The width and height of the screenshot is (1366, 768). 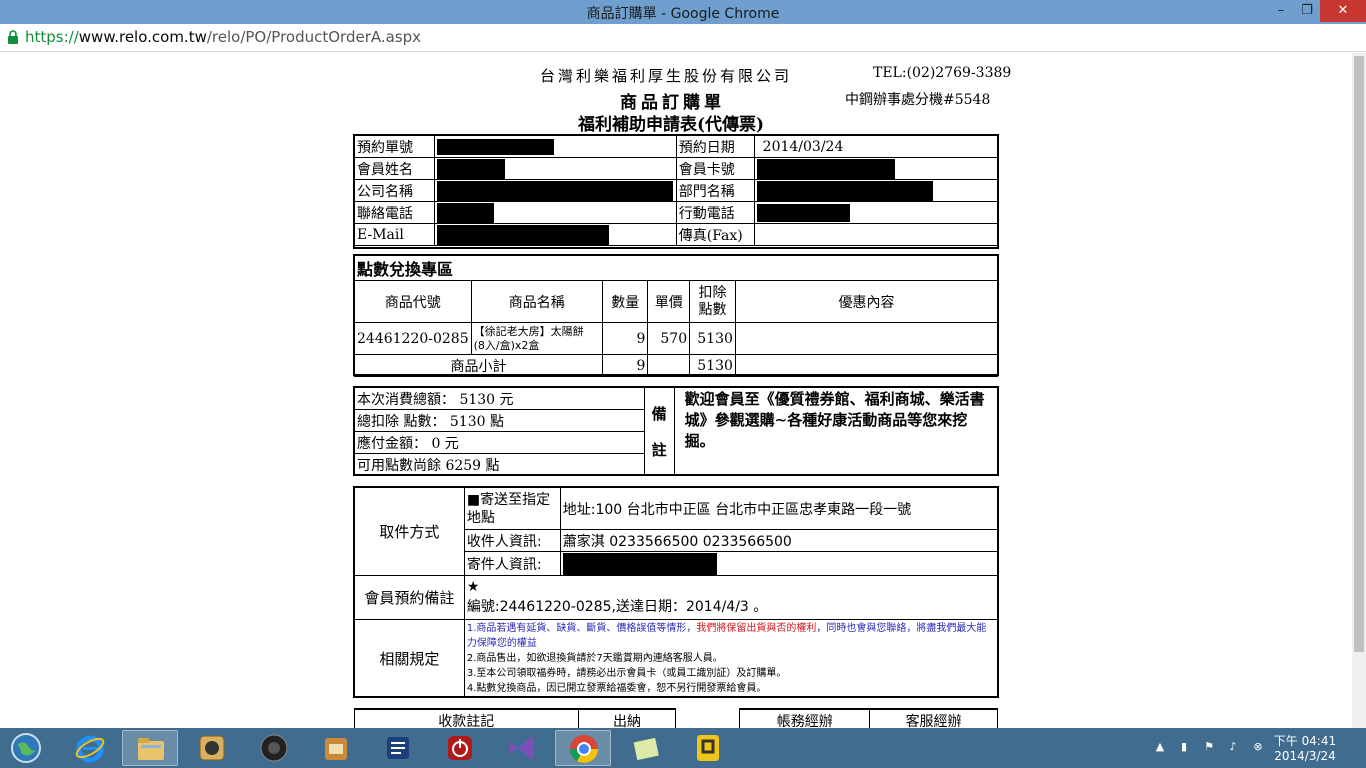 What do you see at coordinates (708, 718) in the screenshot?
I see `sign-gap` at bounding box center [708, 718].